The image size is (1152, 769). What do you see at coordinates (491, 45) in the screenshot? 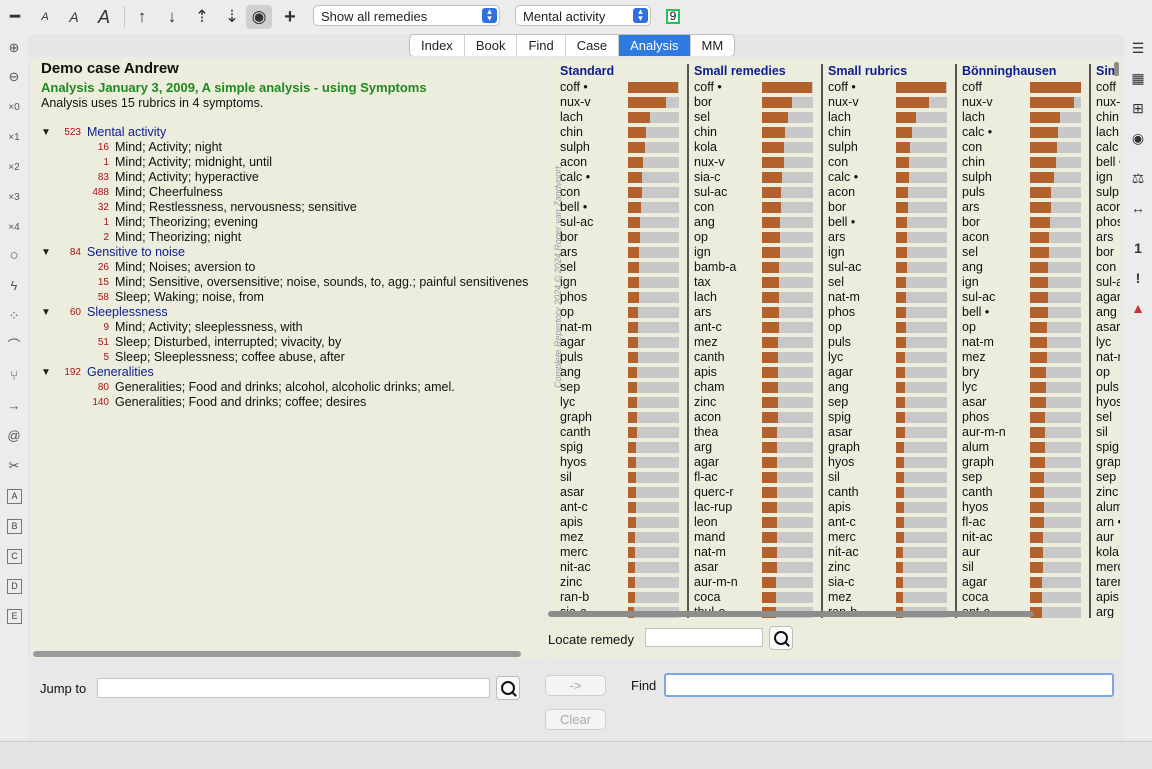
I see `tab-book: Book` at bounding box center [491, 45].